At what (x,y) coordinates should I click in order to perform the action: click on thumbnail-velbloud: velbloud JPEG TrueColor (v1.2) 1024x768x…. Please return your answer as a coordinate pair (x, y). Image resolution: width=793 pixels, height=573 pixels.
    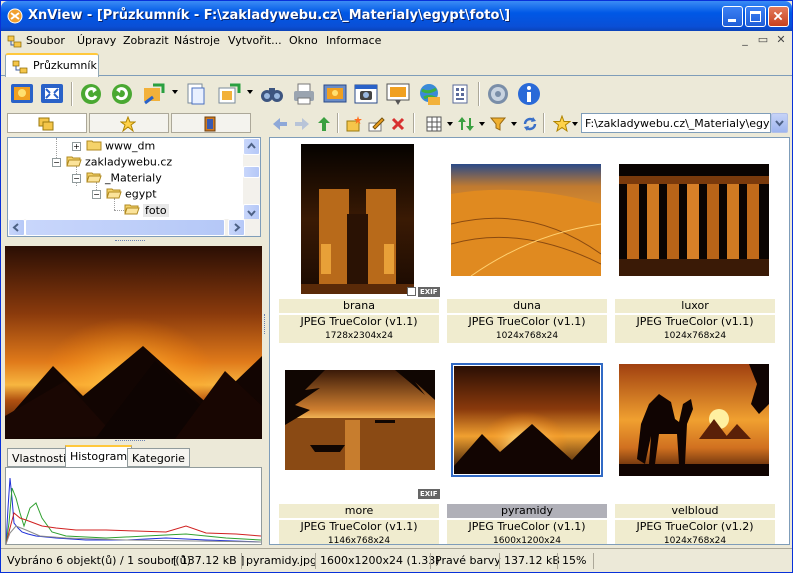
    Looking at the image, I should click on (694, 444).